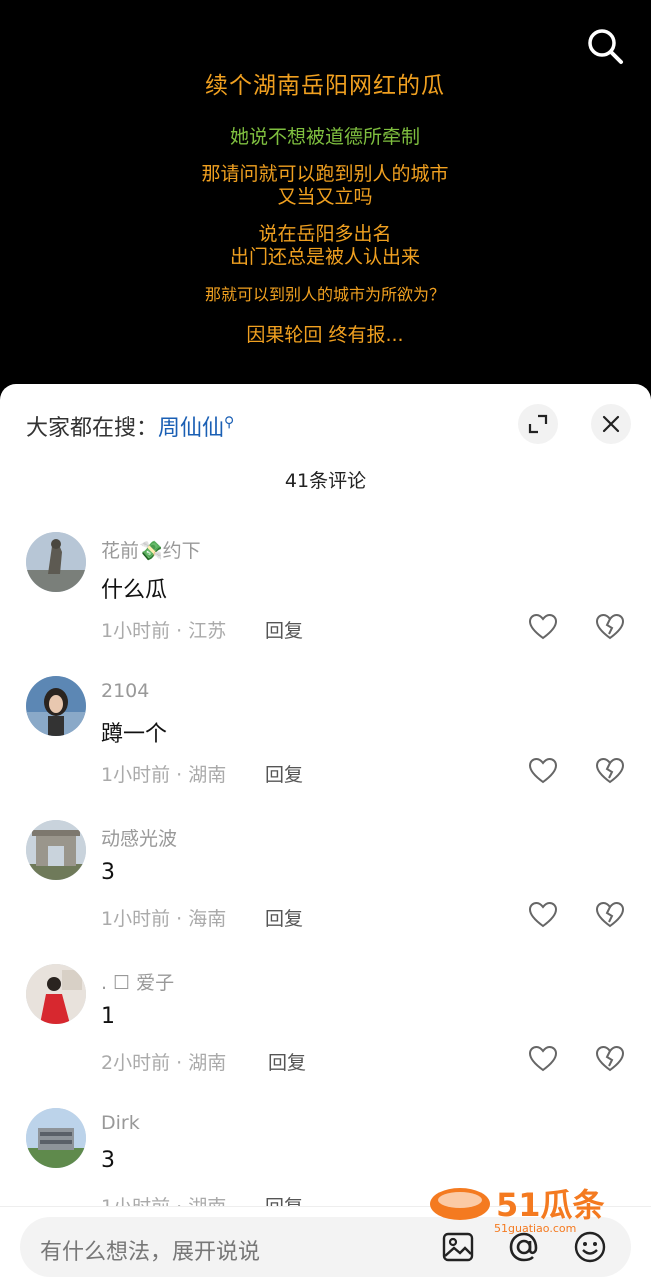 The width and height of the screenshot is (651, 1280). What do you see at coordinates (164, 1063) in the screenshot?
I see `comment-meta: 2小时前 · 湖南` at bounding box center [164, 1063].